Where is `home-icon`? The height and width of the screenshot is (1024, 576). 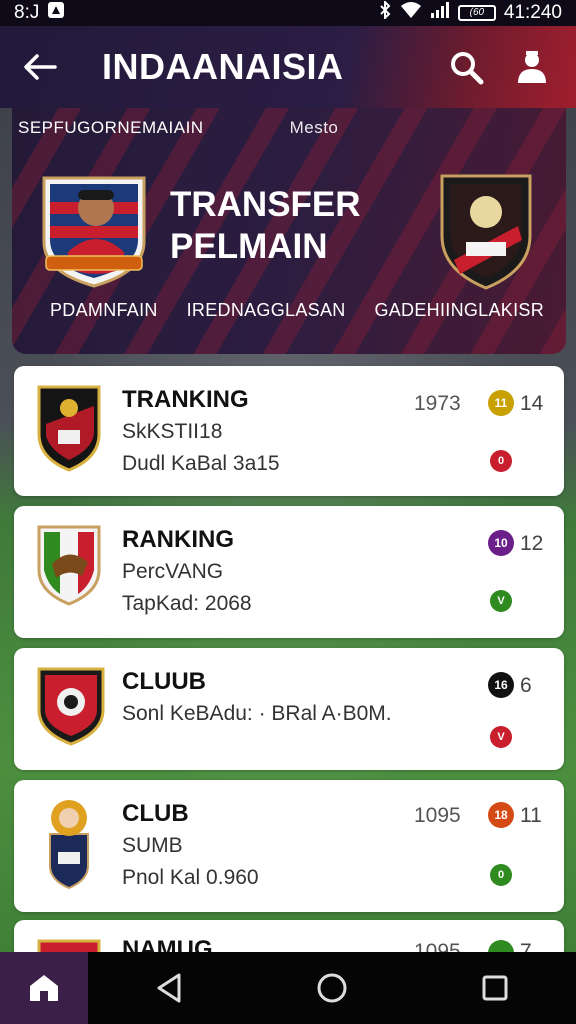
home-icon is located at coordinates (44, 988).